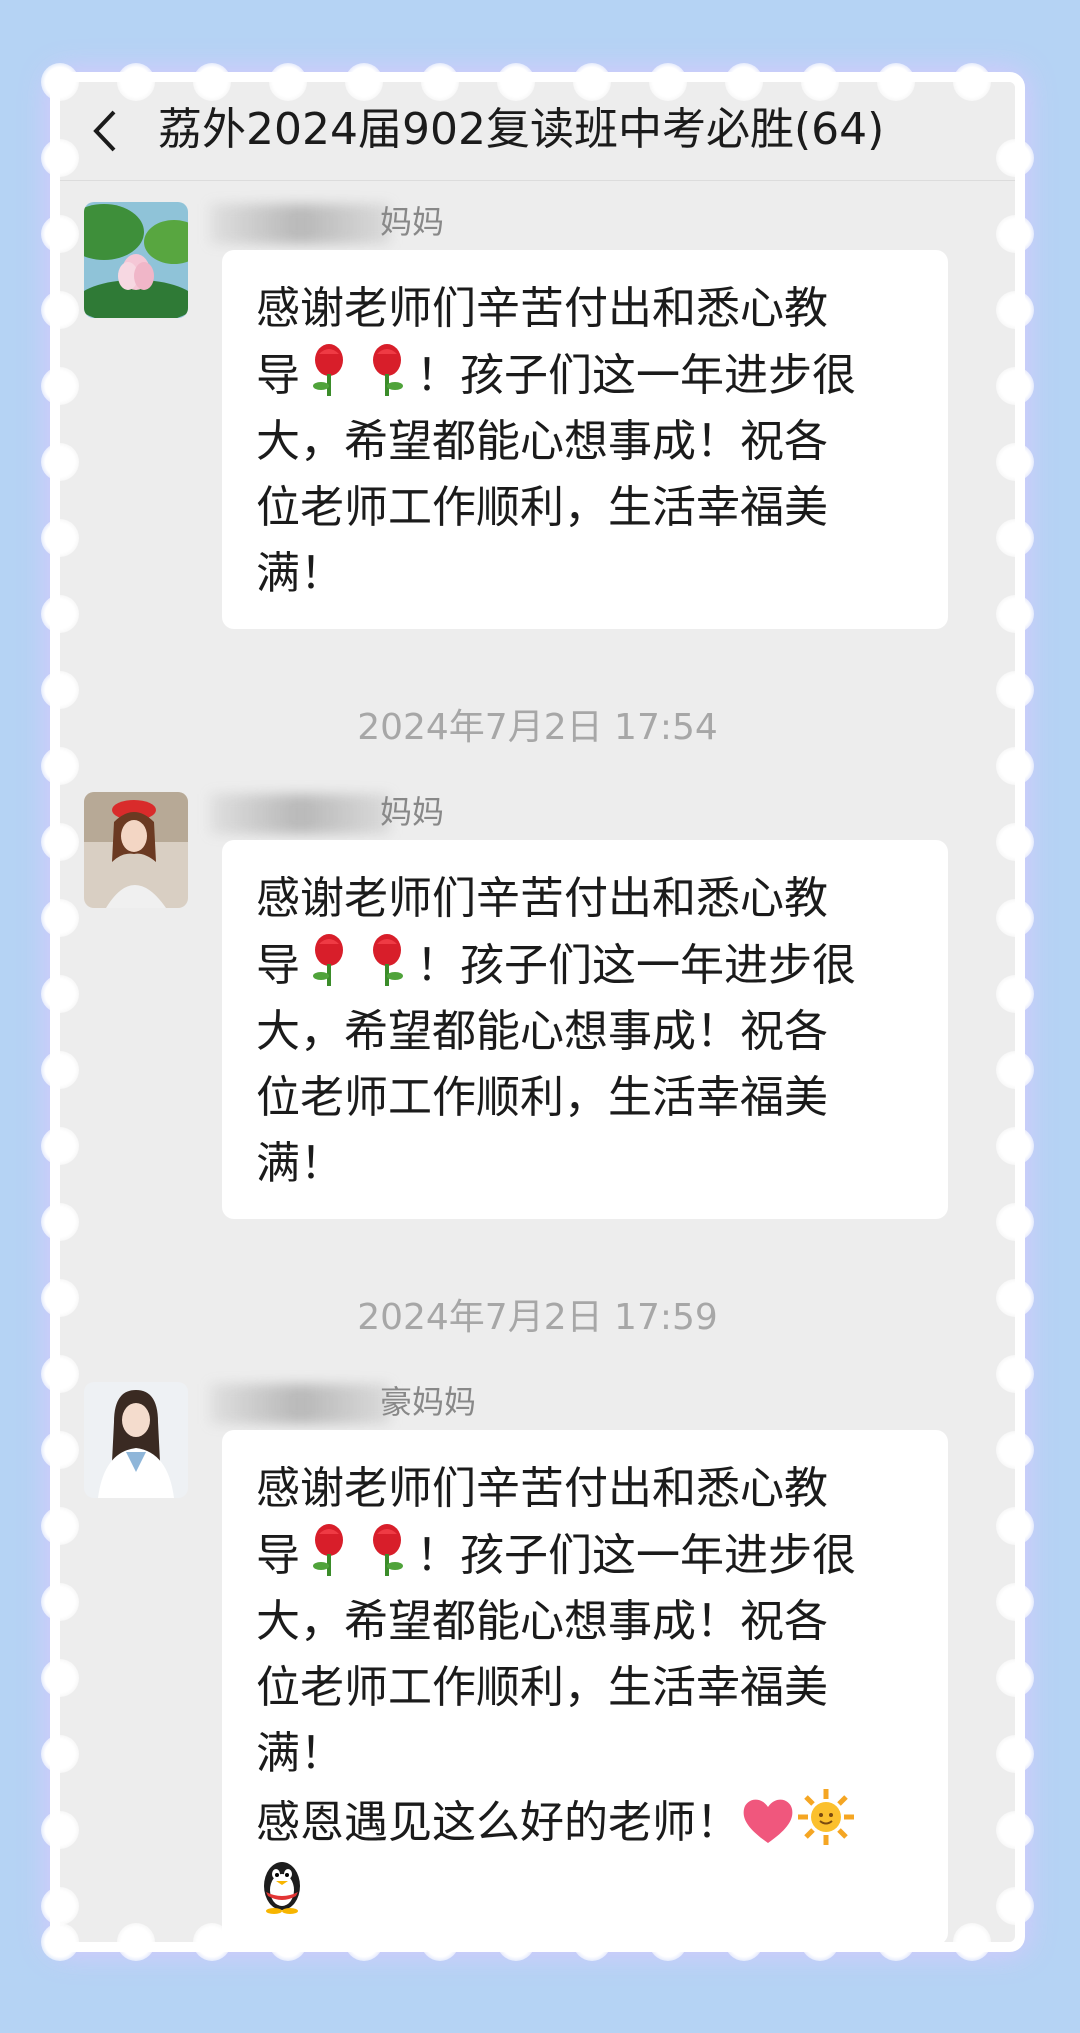 The image size is (1080, 2033). I want to click on message-line: 感恩遇见这么好的老师！, so click(590, 1821).